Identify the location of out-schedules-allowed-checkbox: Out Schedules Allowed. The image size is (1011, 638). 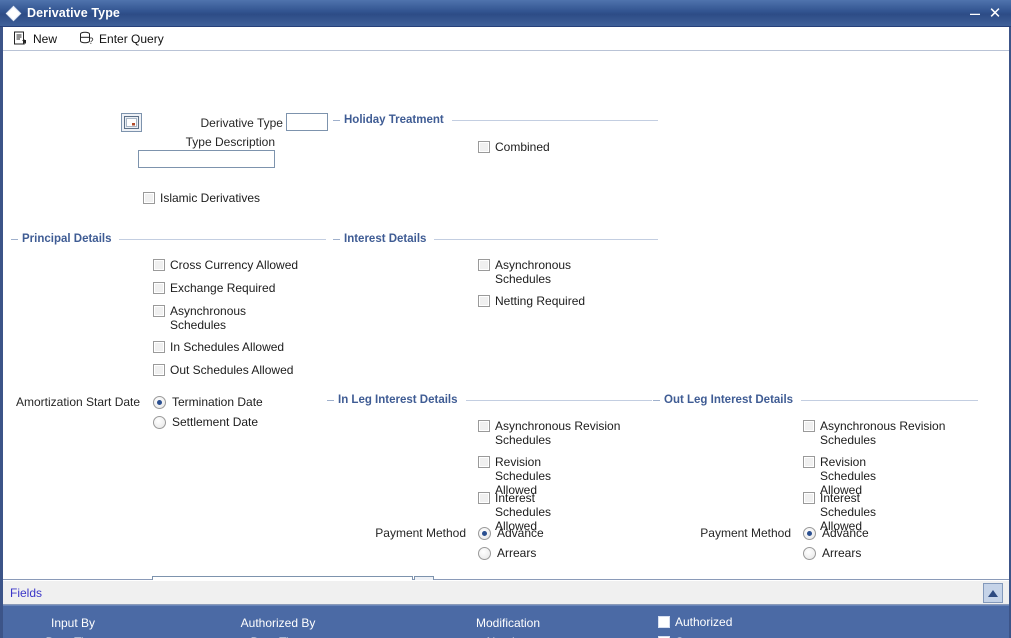
(223, 370).